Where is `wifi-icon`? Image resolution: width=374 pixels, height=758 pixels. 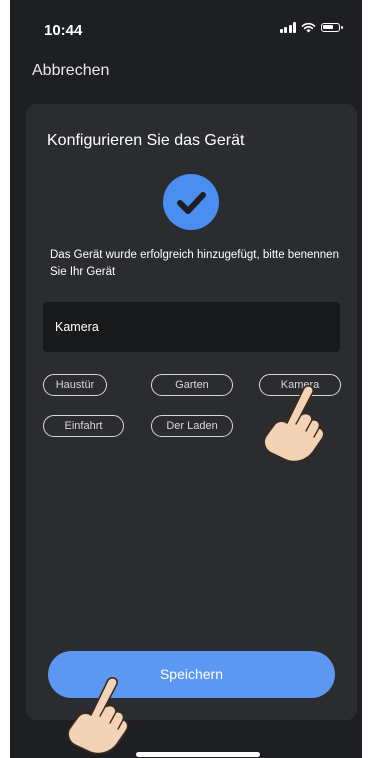 wifi-icon is located at coordinates (308, 27).